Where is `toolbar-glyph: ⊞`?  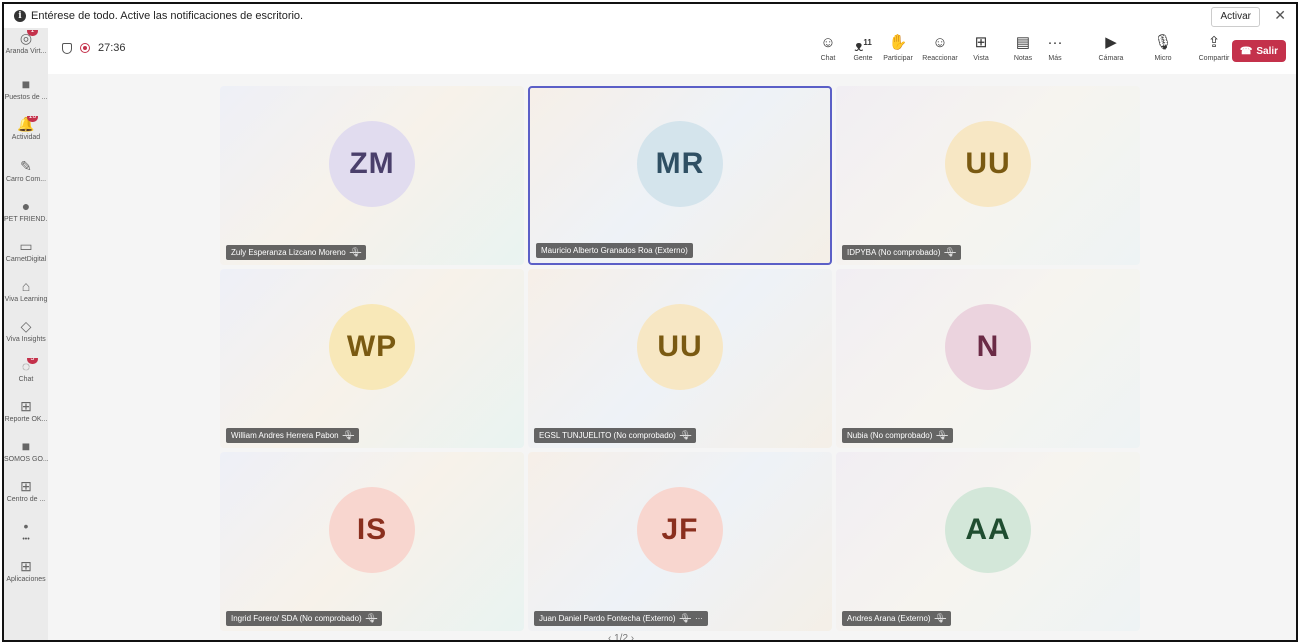
toolbar-glyph: ⊞ is located at coordinates (981, 42).